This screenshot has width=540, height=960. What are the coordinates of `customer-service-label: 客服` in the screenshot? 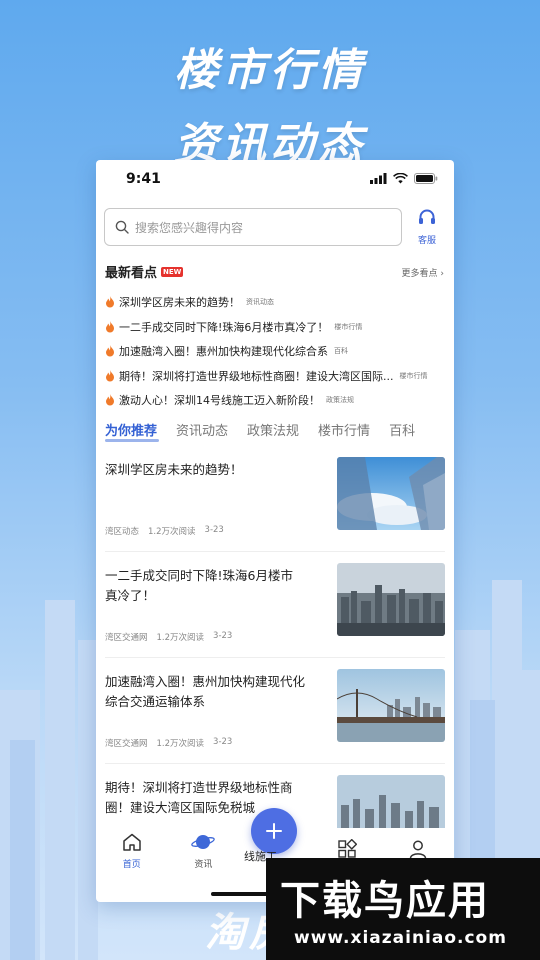 It's located at (426, 241).